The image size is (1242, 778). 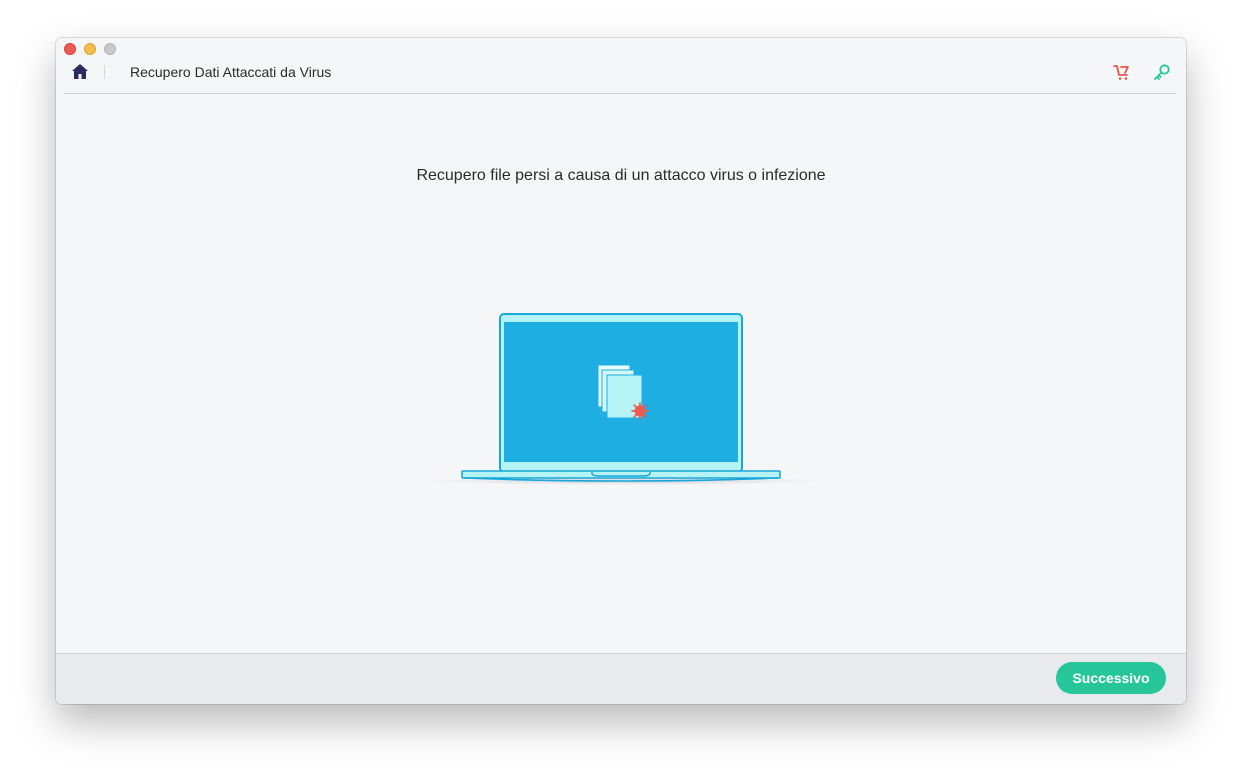 What do you see at coordinates (104, 72) in the screenshot?
I see `header-divider` at bounding box center [104, 72].